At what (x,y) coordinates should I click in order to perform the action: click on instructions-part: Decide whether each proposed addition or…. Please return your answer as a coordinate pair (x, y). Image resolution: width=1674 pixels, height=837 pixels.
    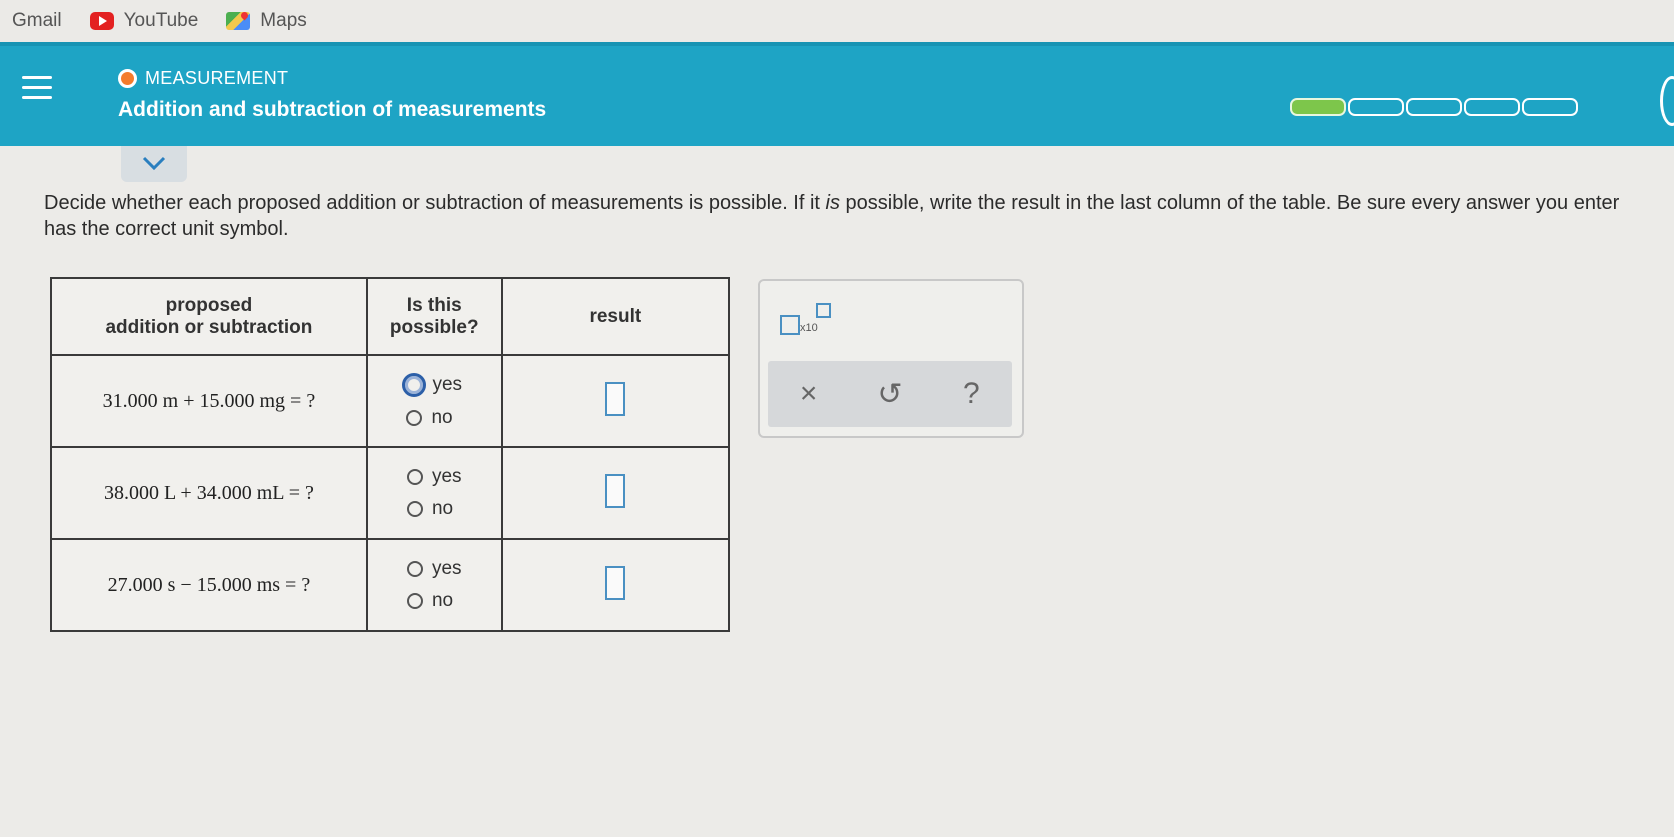
    Looking at the image, I should click on (435, 203).